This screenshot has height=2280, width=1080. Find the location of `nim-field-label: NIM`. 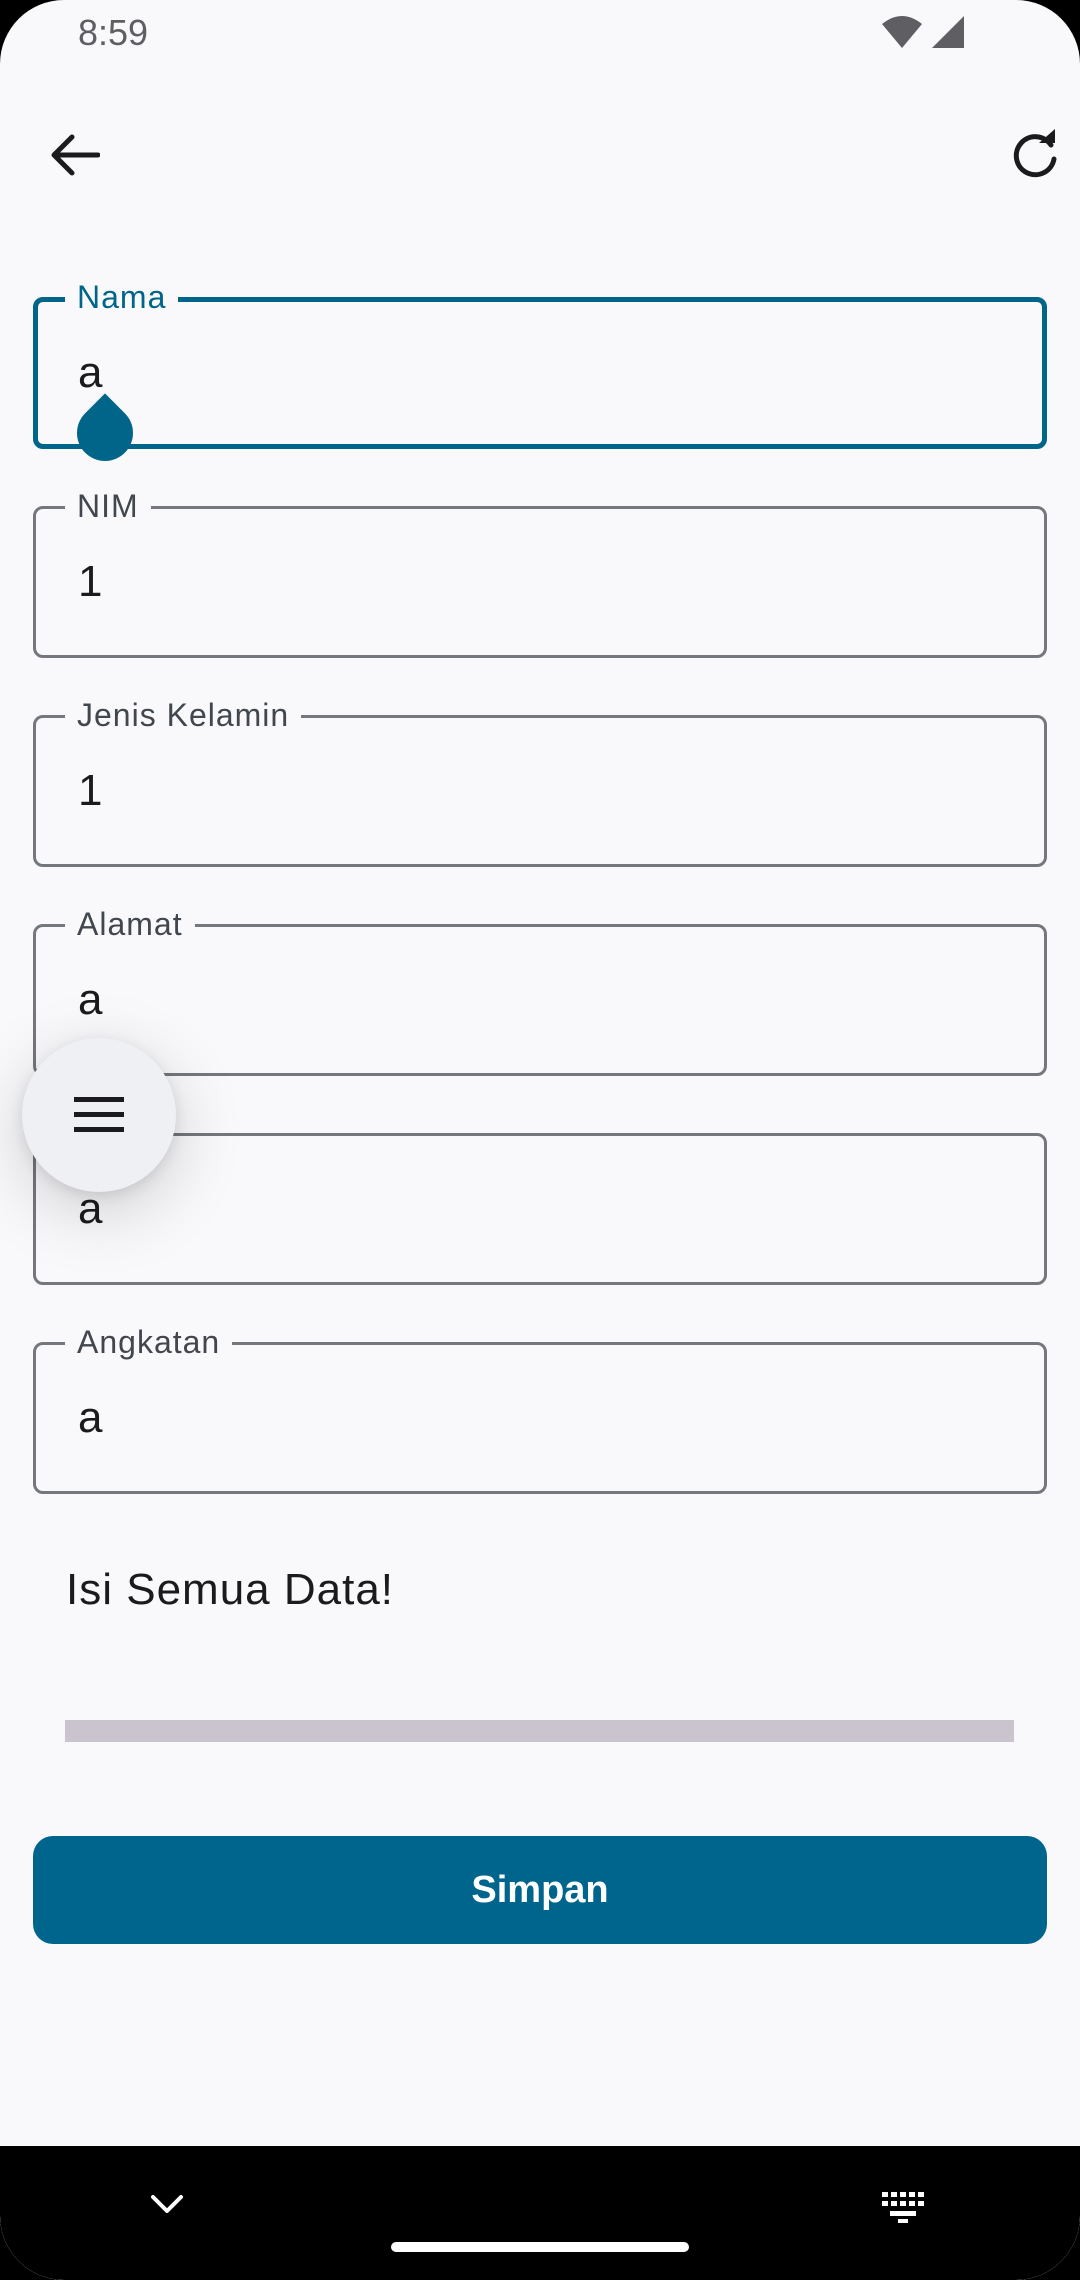

nim-field-label: NIM is located at coordinates (108, 506).